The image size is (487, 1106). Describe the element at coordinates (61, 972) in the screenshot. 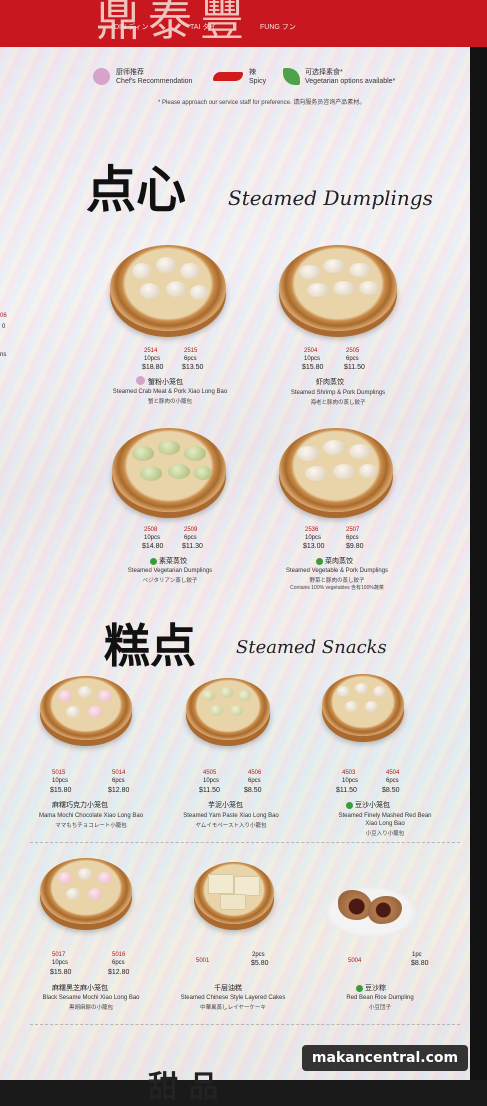

I see `item-price: $15.80` at that location.